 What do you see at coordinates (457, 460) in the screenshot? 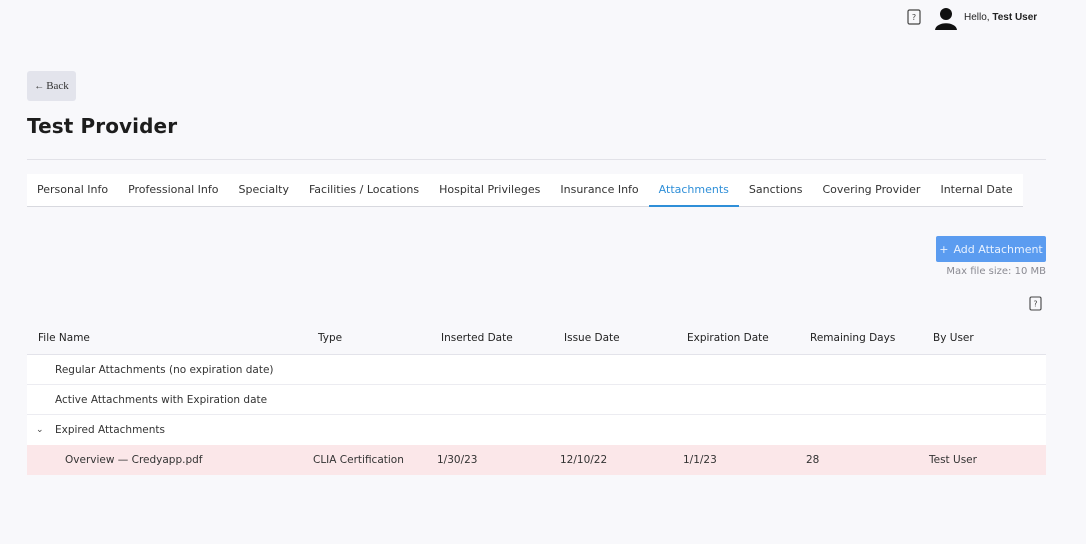
I see `cell-inserted-date: 1/30/23` at bounding box center [457, 460].